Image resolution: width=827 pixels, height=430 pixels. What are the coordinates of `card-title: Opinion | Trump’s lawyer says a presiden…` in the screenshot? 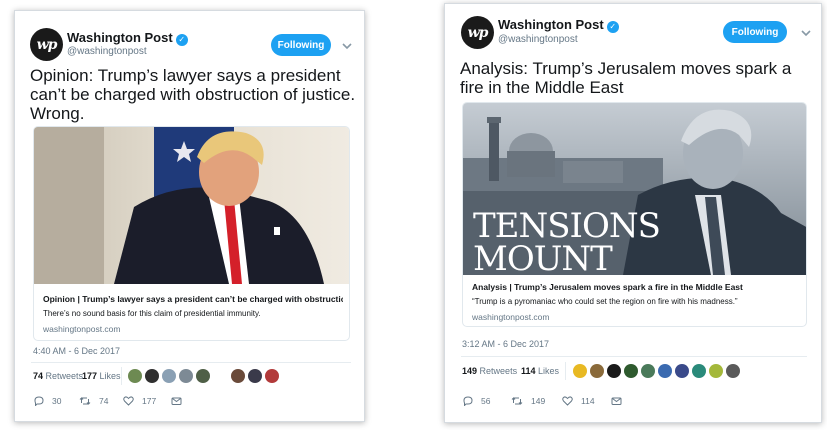 It's located at (193, 299).